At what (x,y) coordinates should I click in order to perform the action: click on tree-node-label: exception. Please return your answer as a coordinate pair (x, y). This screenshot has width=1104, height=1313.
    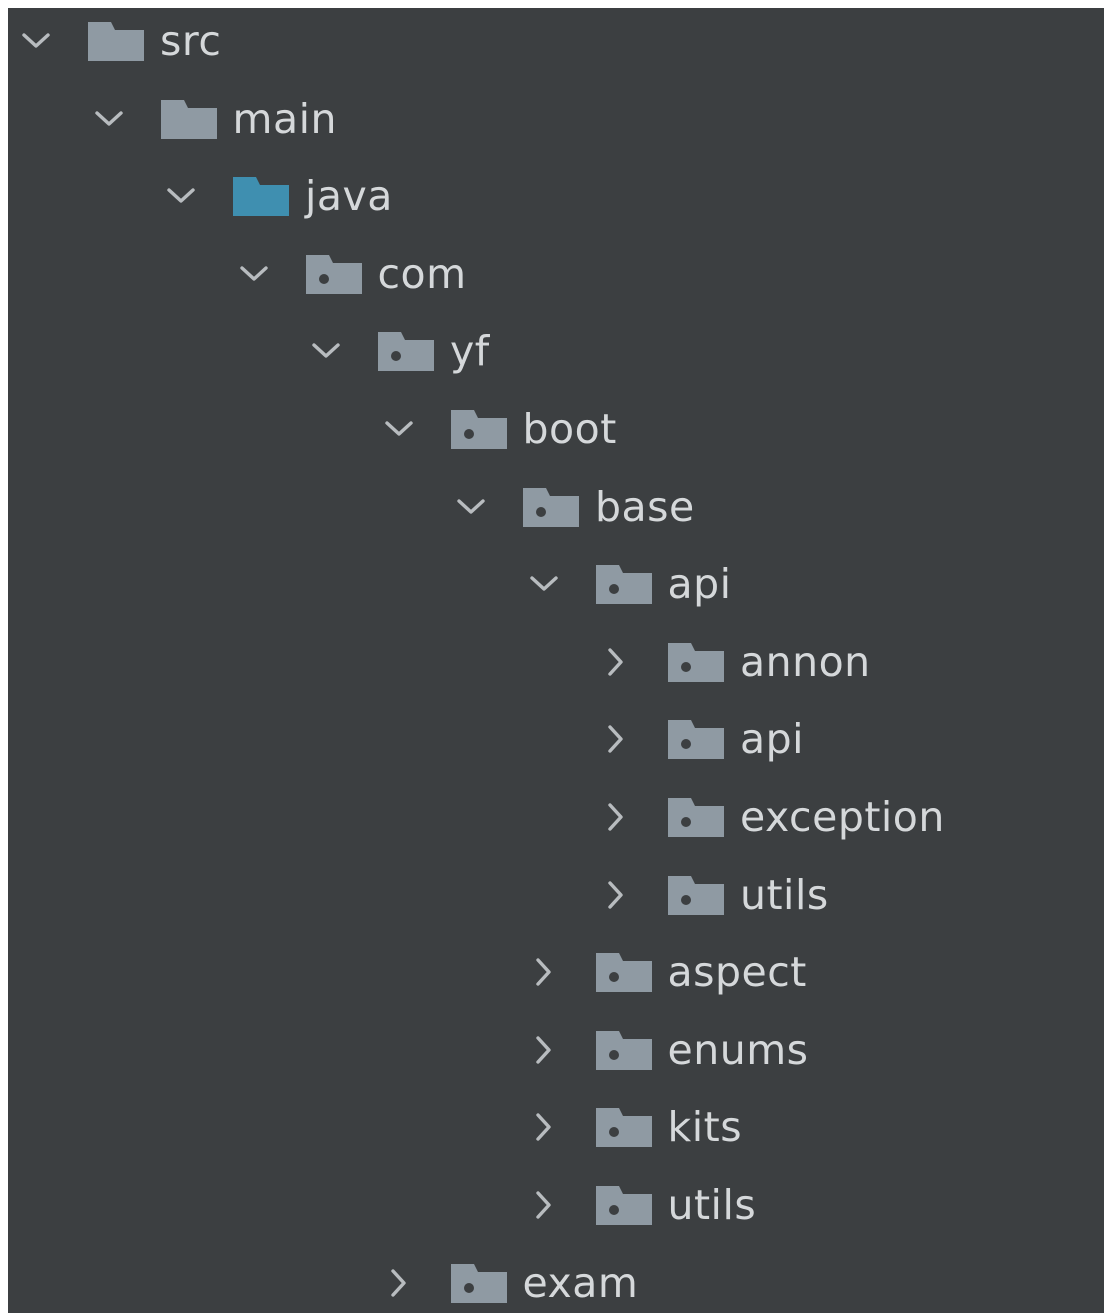
    Looking at the image, I should click on (842, 817).